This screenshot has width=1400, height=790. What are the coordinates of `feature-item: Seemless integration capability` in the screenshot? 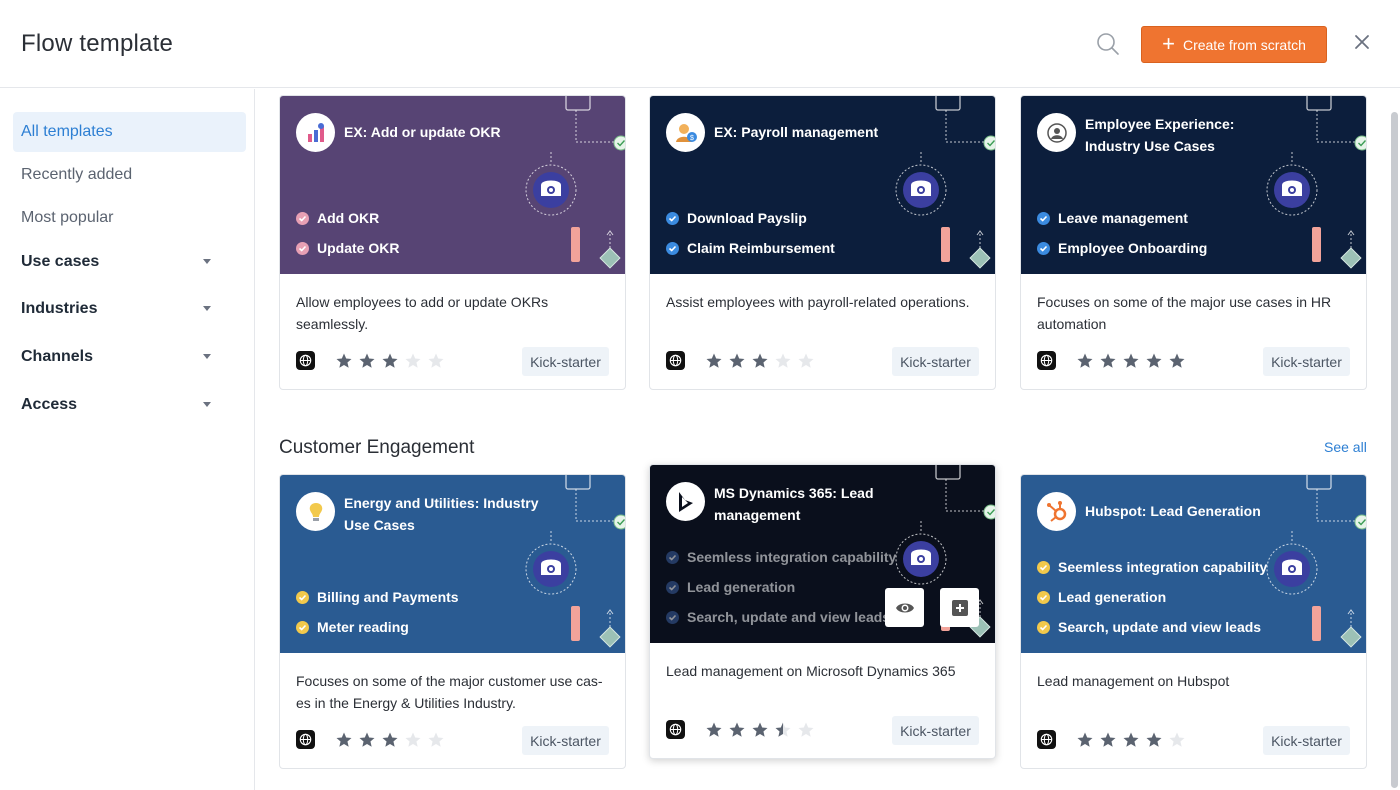 It's located at (781, 557).